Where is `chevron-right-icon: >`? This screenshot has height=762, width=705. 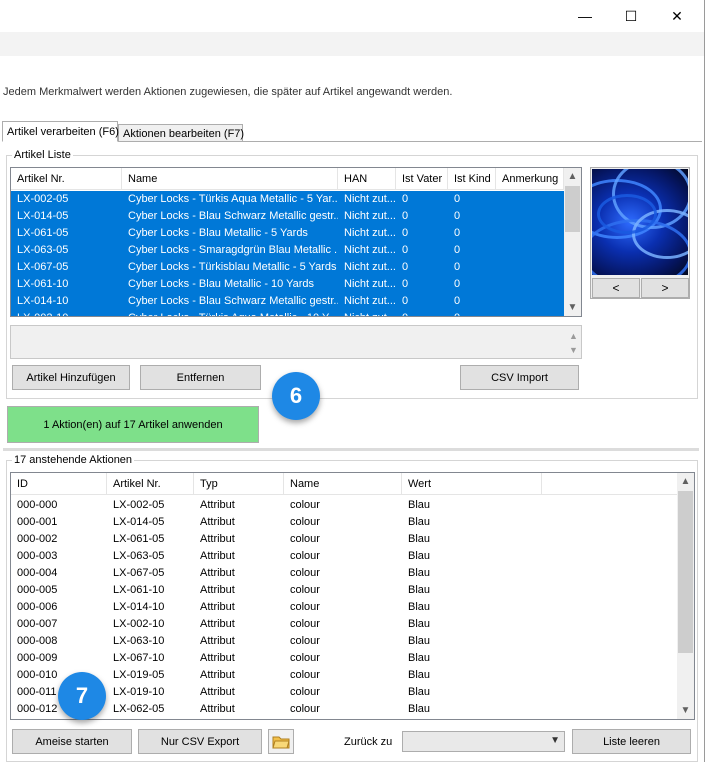
chevron-right-icon: > is located at coordinates (665, 288).